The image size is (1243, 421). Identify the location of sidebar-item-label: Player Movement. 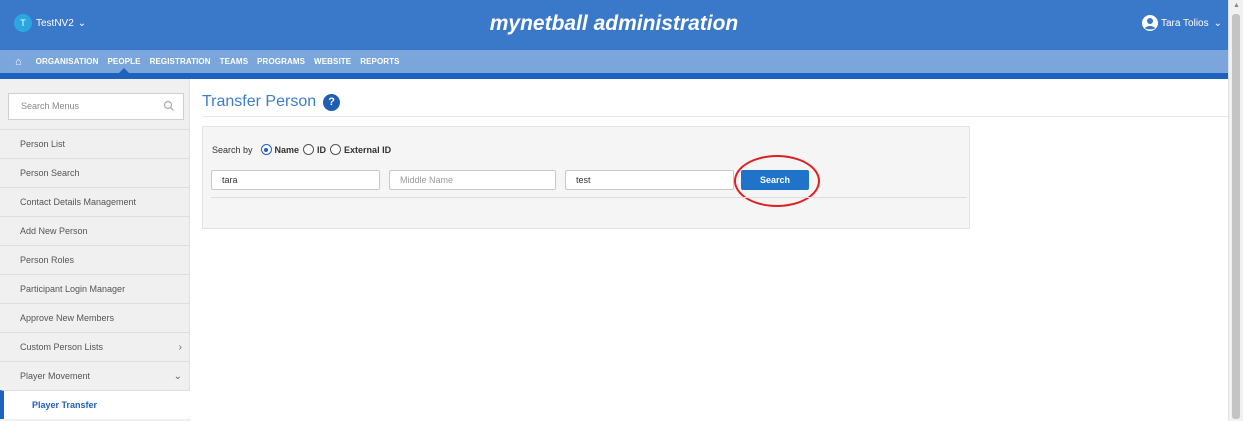
(55, 376).